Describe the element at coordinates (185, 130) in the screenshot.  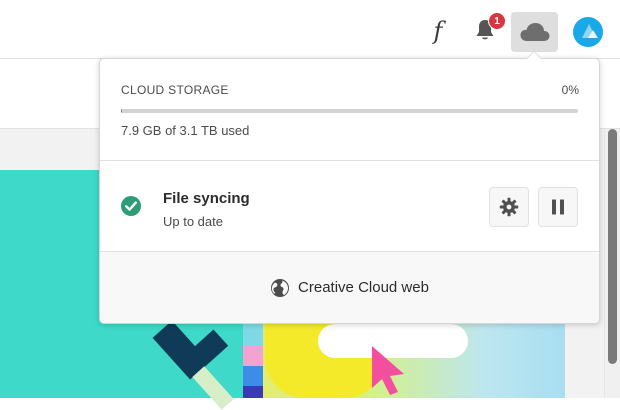
I see `storage-used-label: 7.9 GB of 3.1 TB used` at that location.